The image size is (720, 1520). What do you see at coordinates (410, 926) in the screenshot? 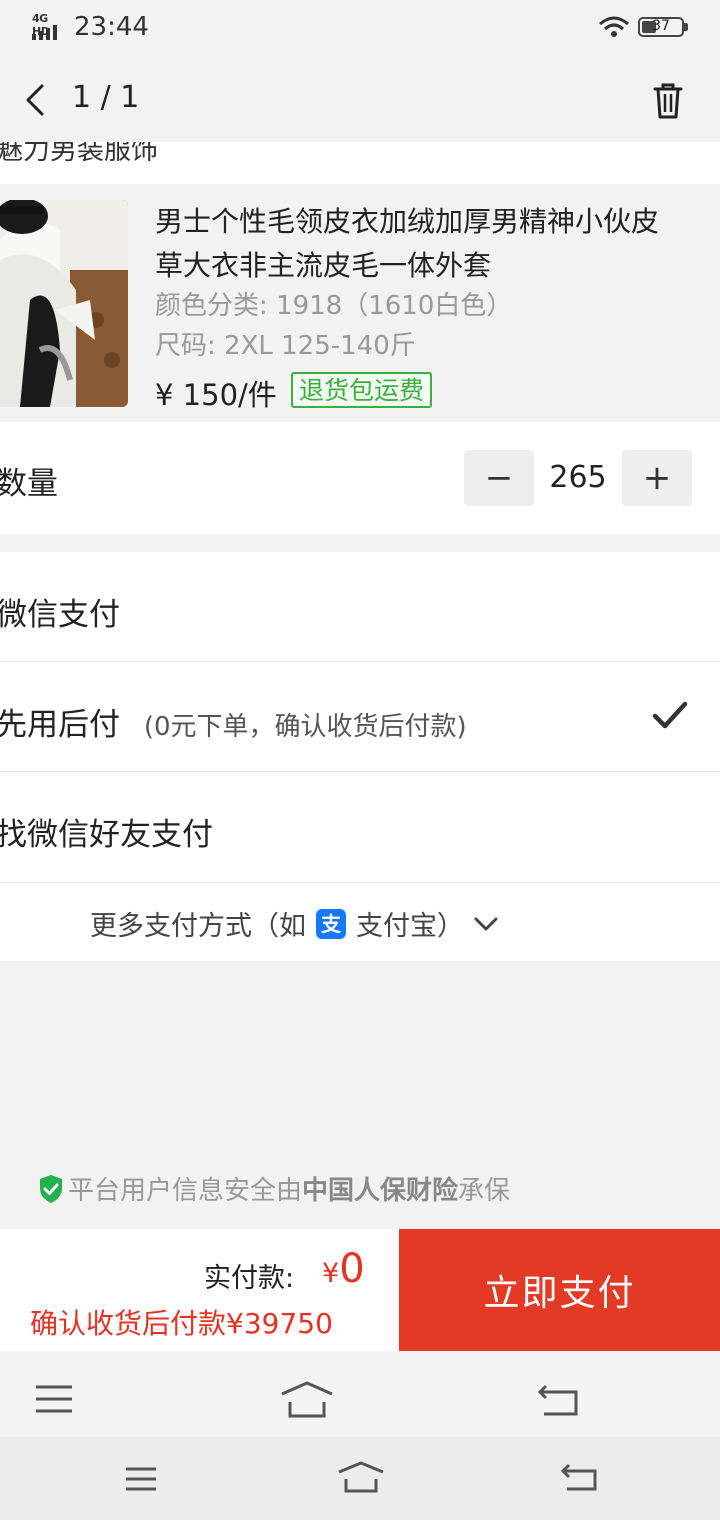
I see `more-payment-suffix: 支付宝）` at bounding box center [410, 926].